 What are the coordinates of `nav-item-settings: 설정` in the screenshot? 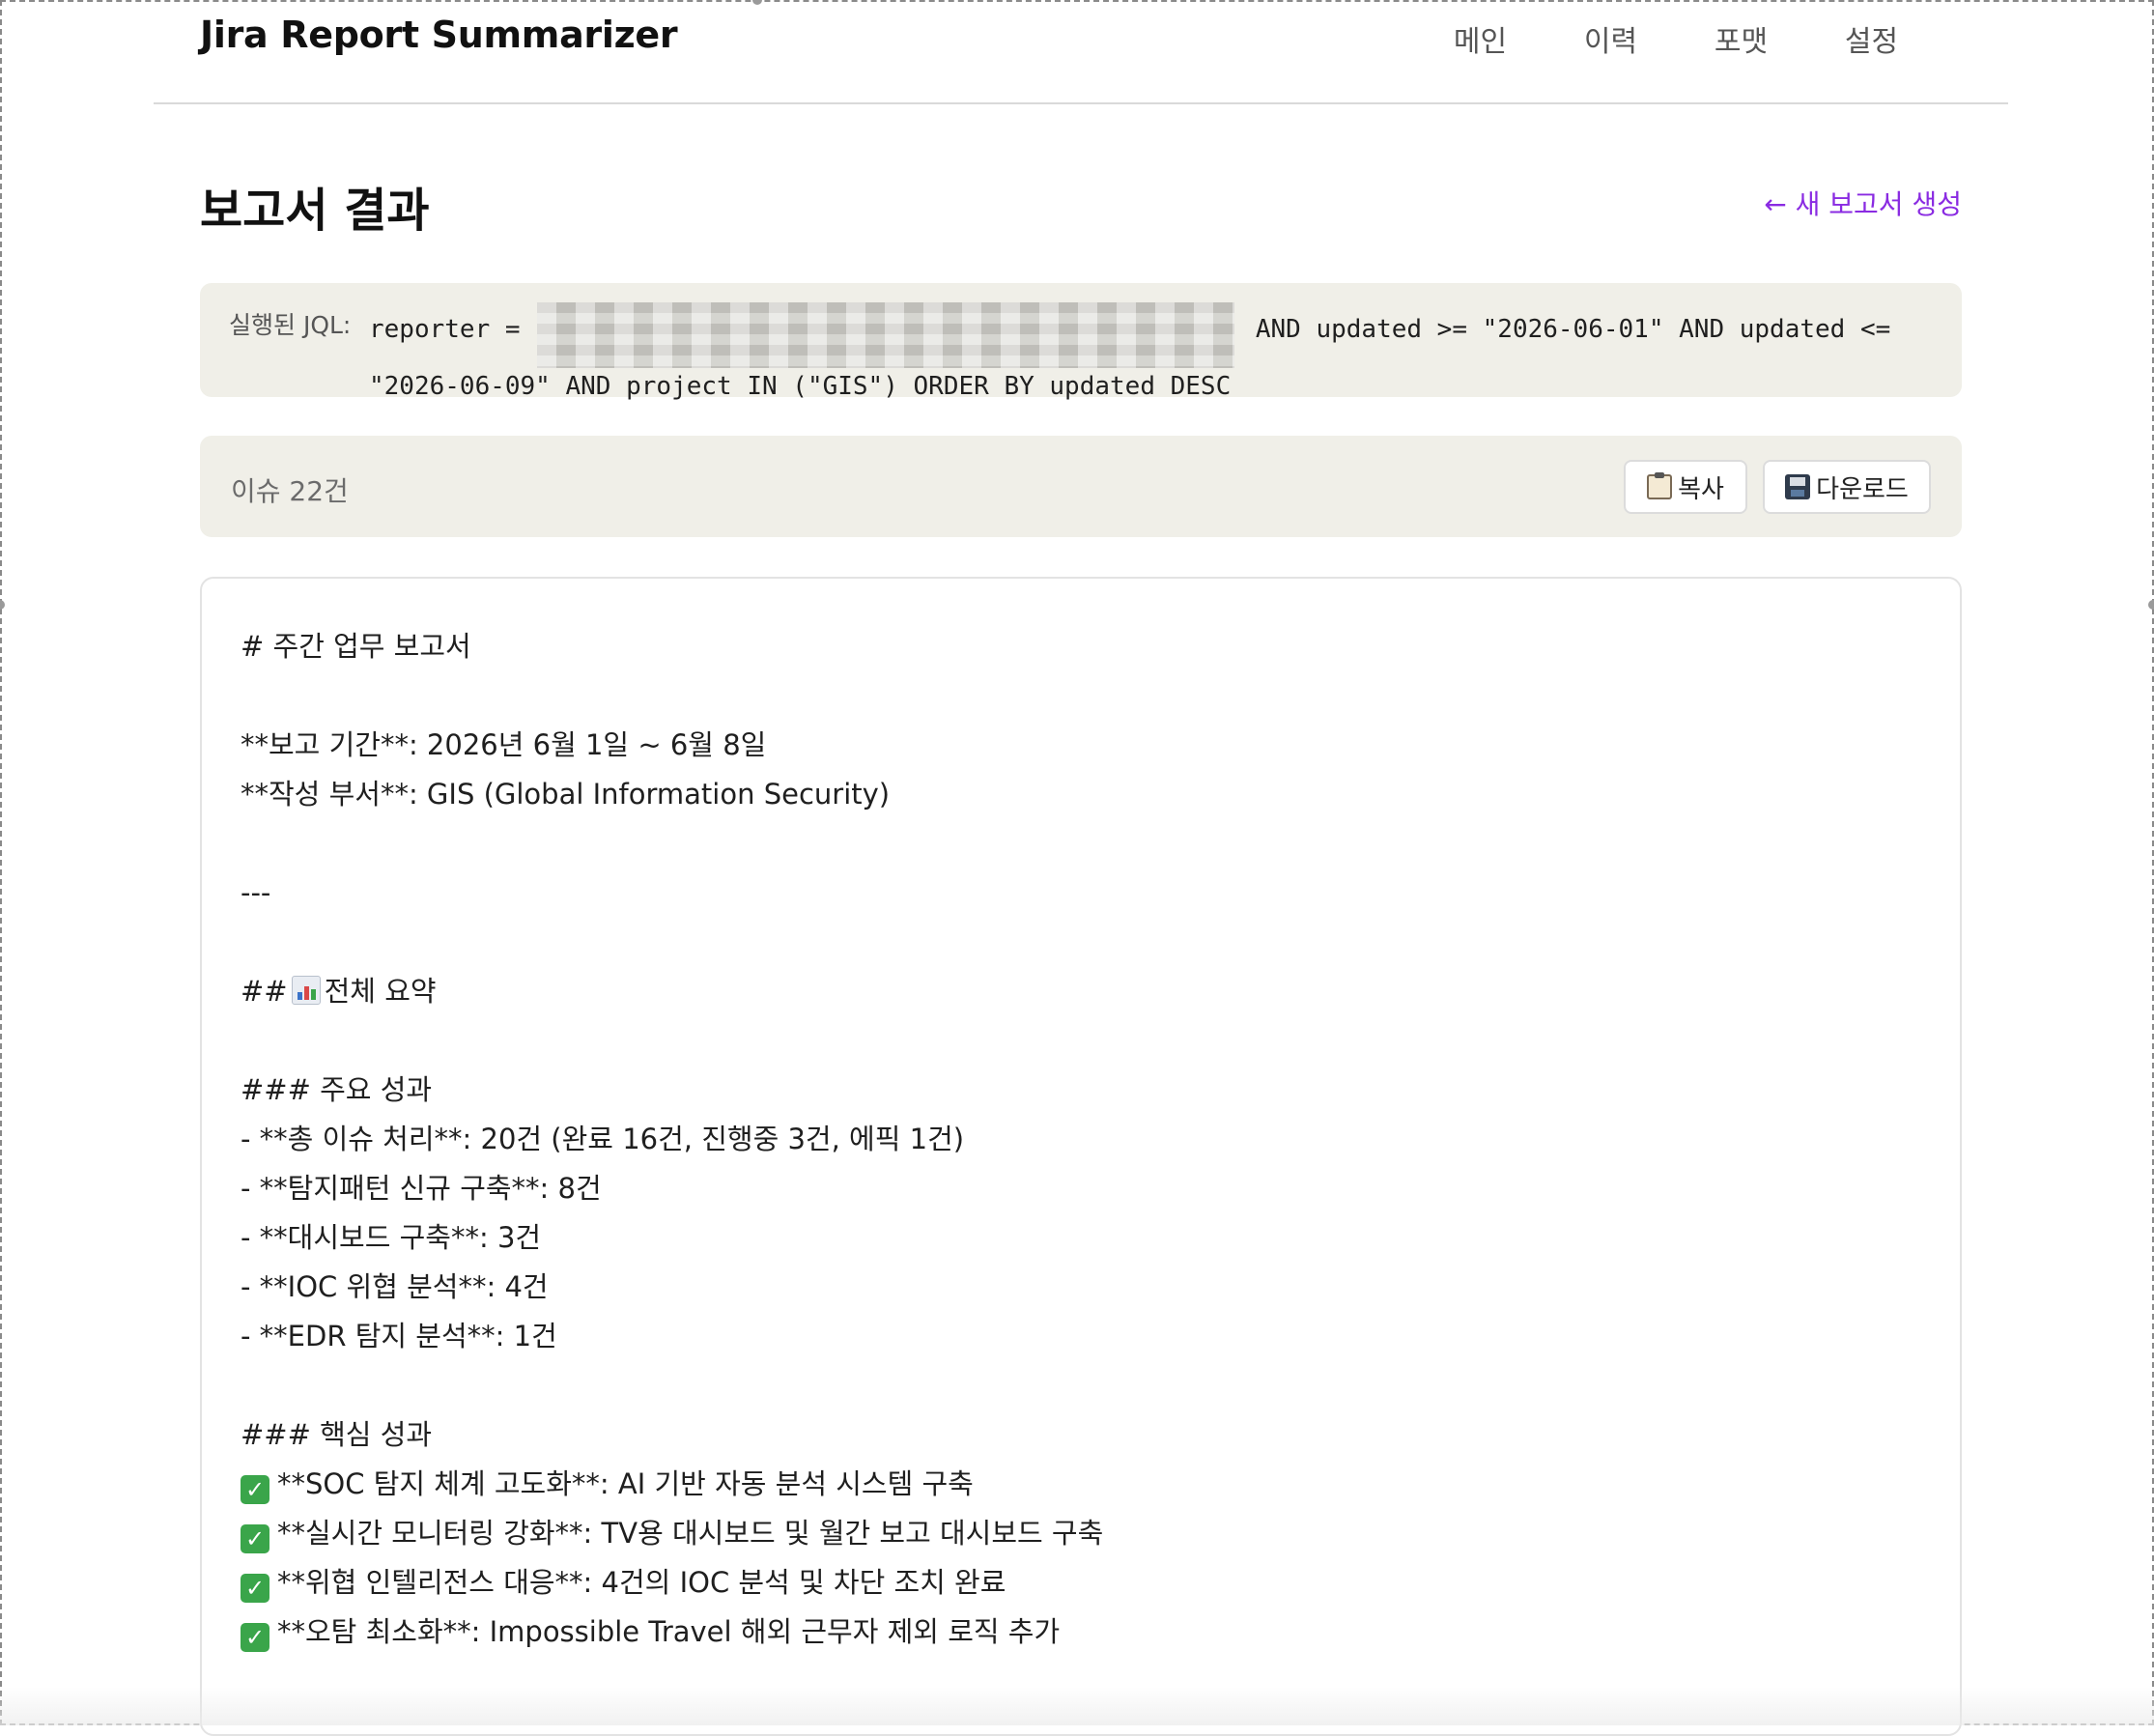 It's located at (1871, 38).